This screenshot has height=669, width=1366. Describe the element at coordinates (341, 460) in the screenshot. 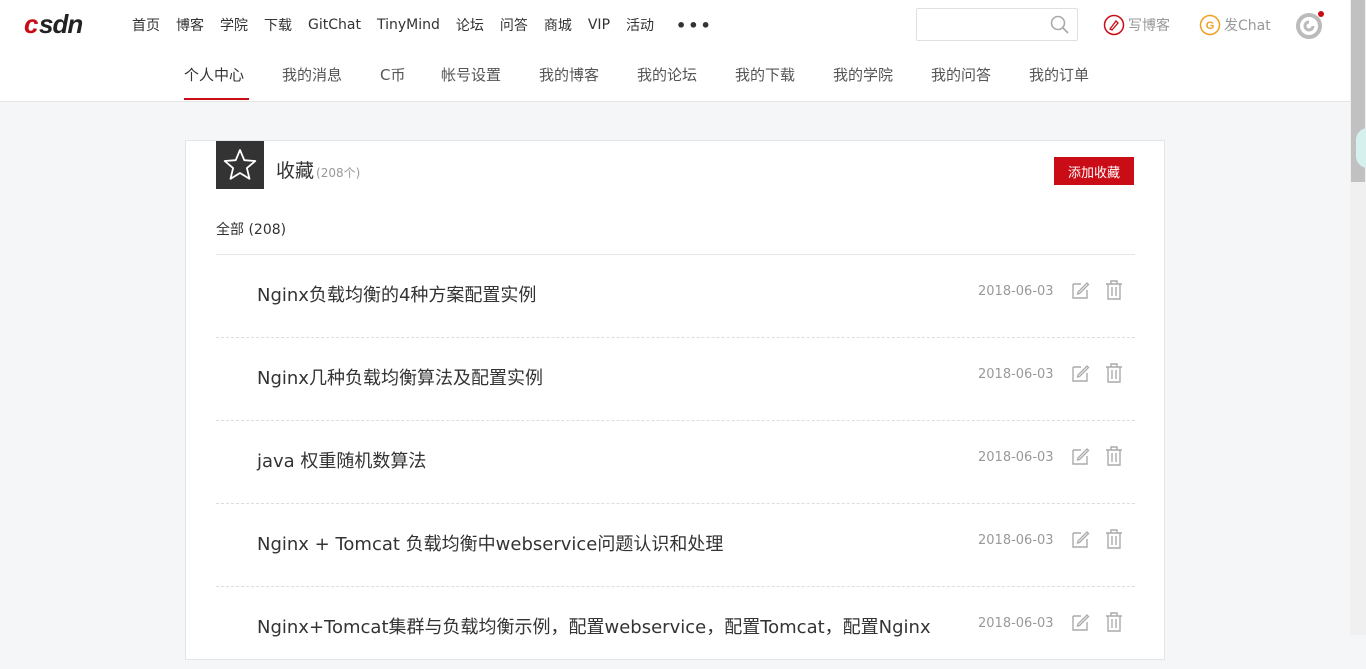

I see `item-title-link: java 权重随机数算法` at that location.